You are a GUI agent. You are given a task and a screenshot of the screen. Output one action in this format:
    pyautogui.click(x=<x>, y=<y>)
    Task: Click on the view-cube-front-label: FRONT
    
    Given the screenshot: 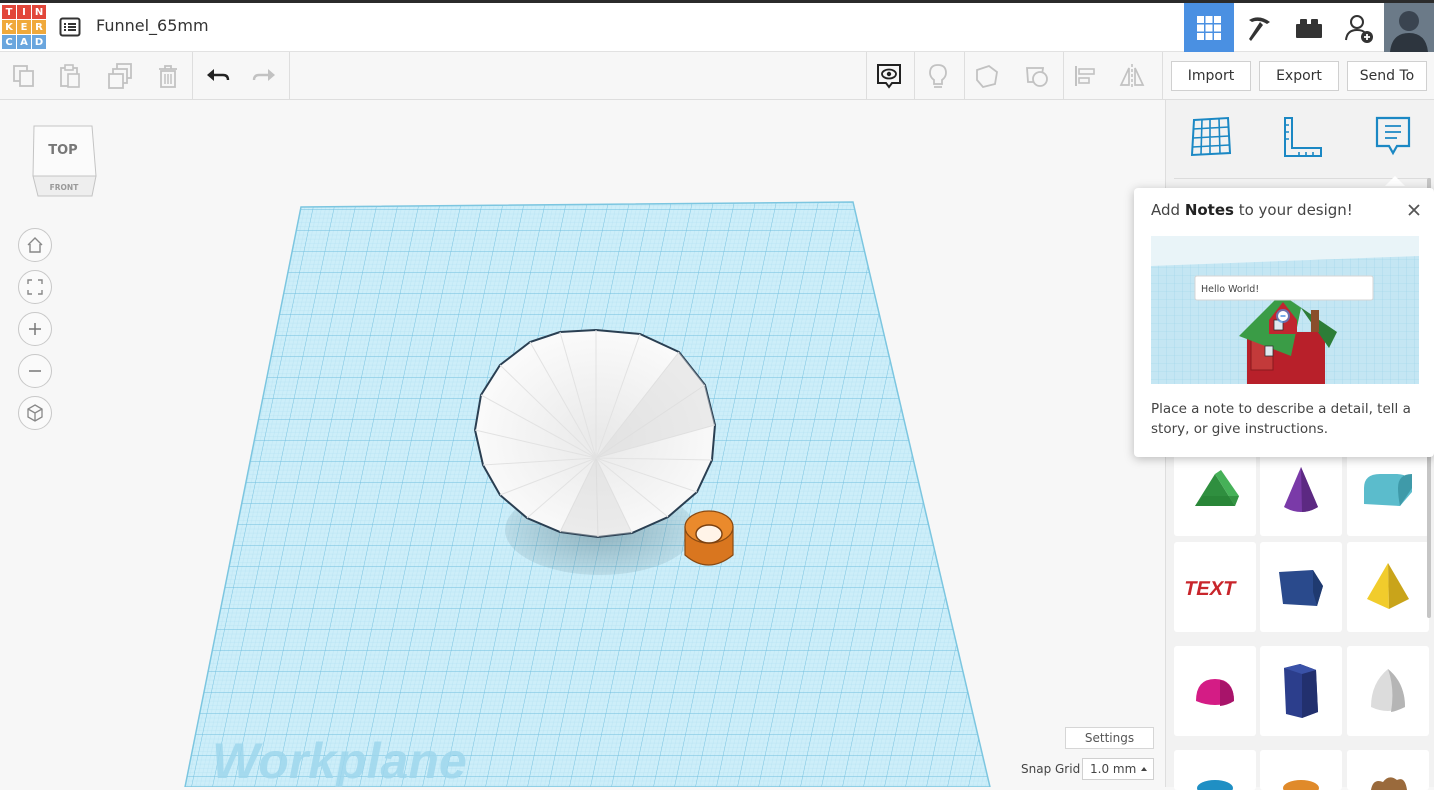 What is the action you would take?
    pyautogui.click(x=65, y=187)
    